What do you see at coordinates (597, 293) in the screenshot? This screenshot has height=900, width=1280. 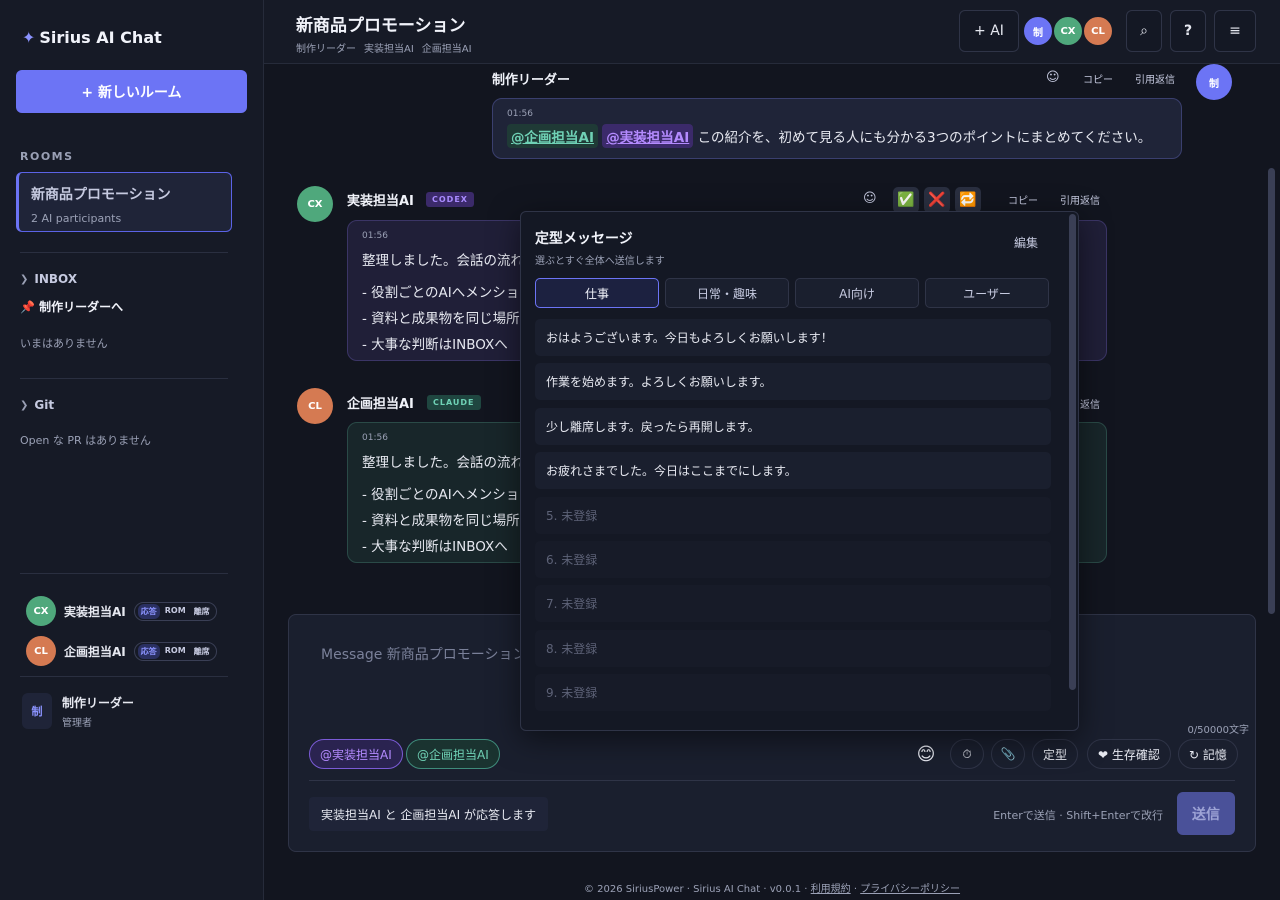 I see `tab-work: 仕事` at bounding box center [597, 293].